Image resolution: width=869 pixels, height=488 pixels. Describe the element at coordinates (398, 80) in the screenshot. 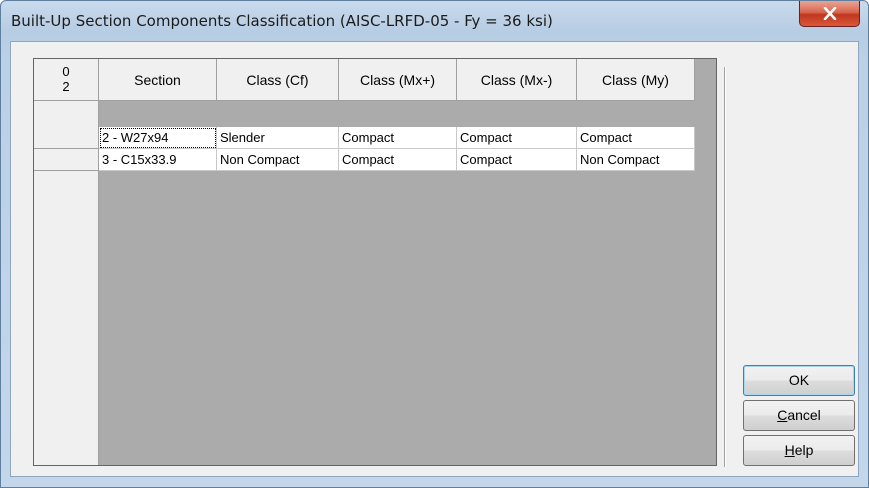

I see `column-header-class-mx-plus: Class (Mx+)` at that location.